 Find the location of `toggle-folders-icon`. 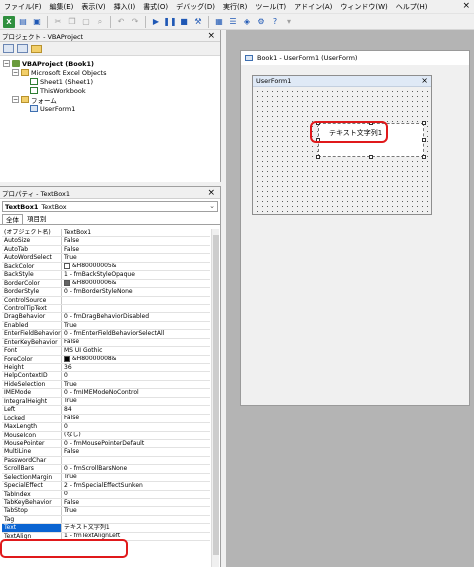

toggle-folders-icon is located at coordinates (36, 48).